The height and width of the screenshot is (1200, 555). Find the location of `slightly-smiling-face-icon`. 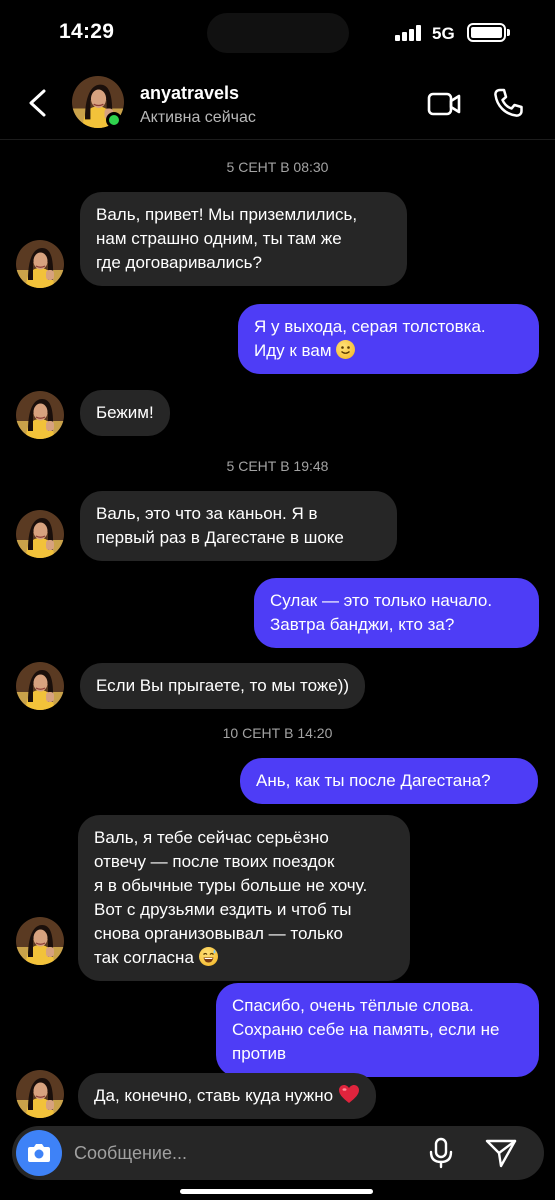

slightly-smiling-face-icon is located at coordinates (346, 349).